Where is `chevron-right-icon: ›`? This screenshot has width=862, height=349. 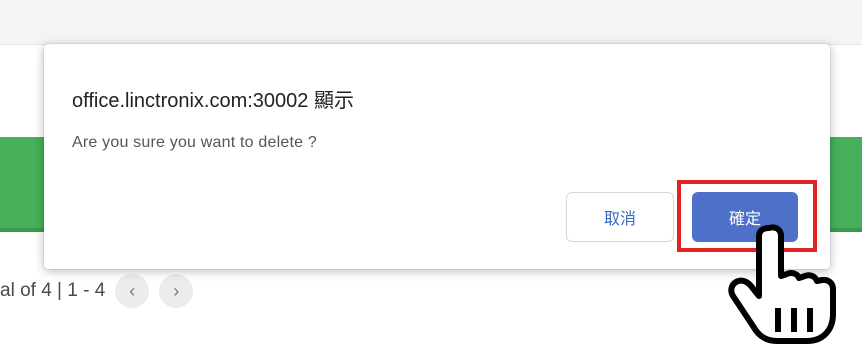
chevron-right-icon: › is located at coordinates (176, 291).